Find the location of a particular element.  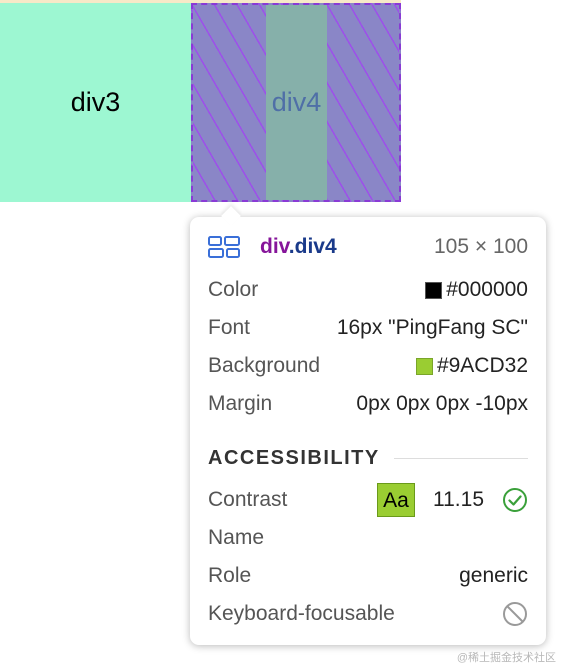

div3-block: div3 is located at coordinates (95, 102).